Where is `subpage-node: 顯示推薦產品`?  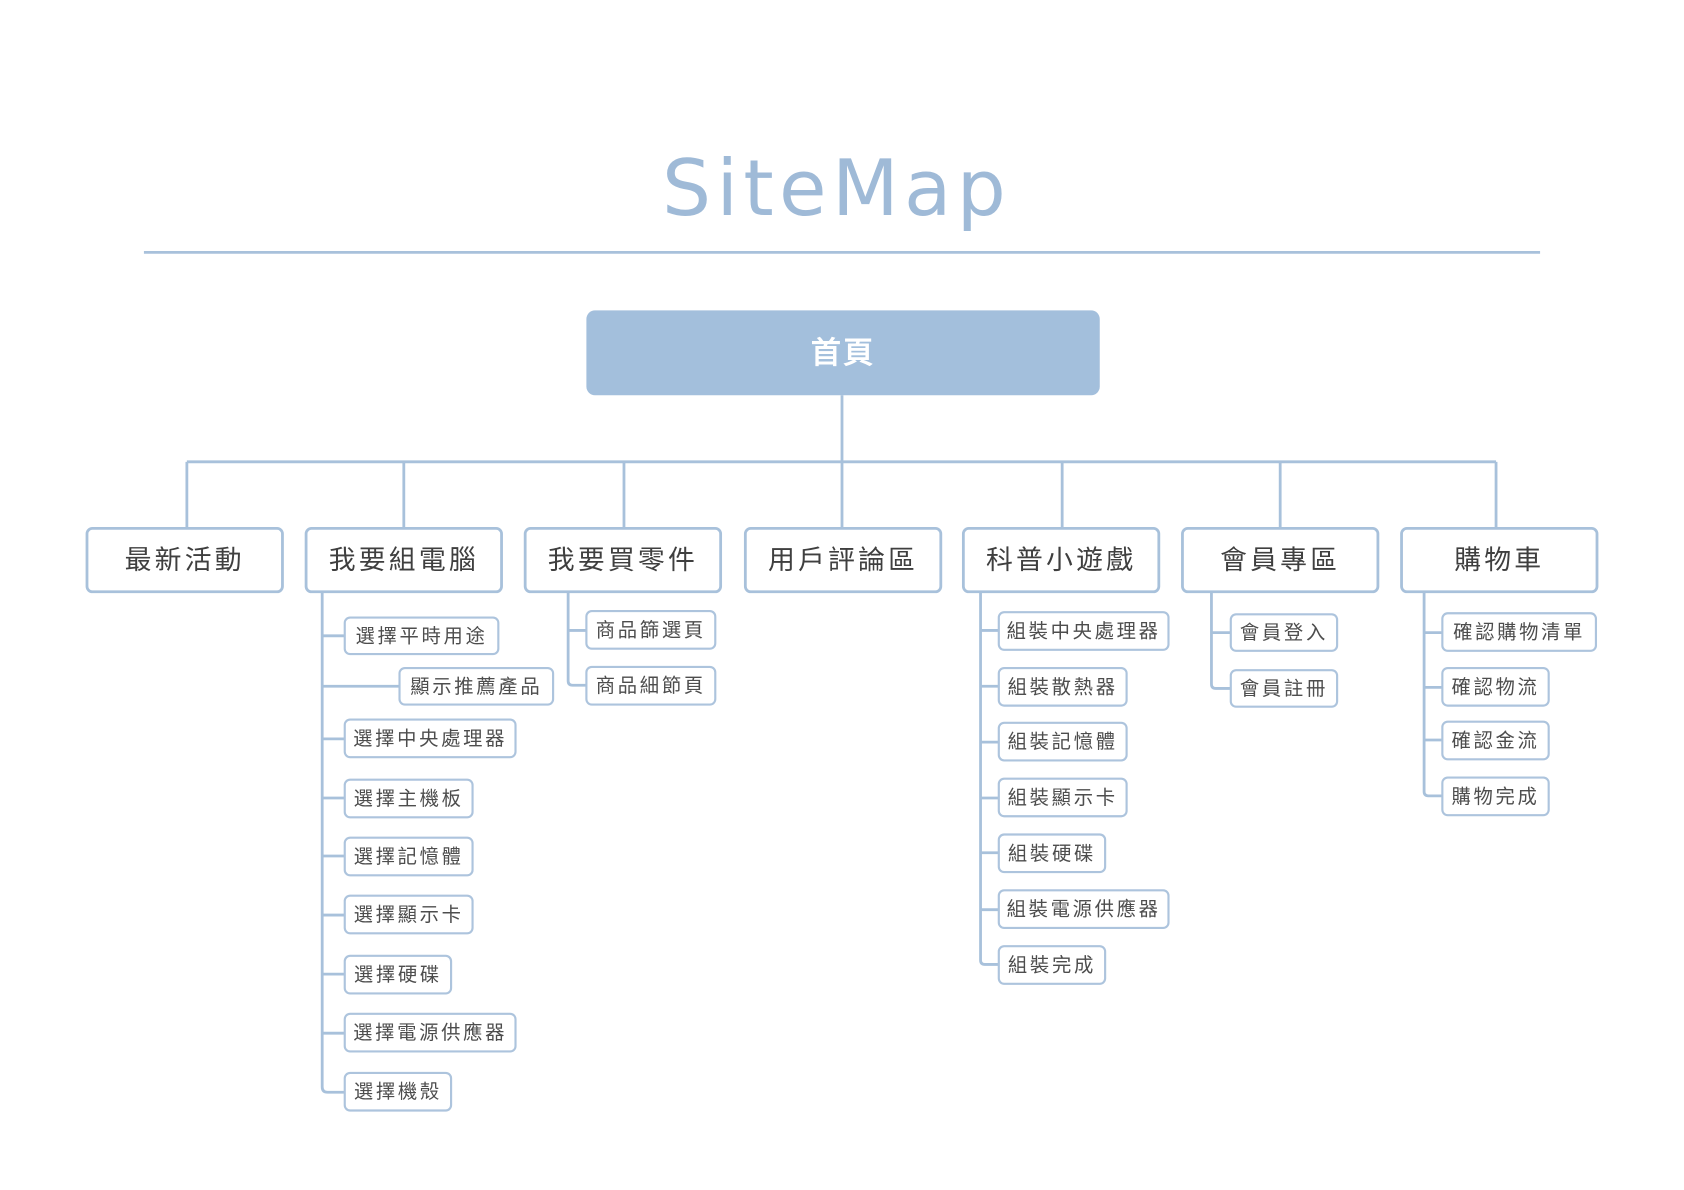 subpage-node: 顯示推薦產品 is located at coordinates (476, 686).